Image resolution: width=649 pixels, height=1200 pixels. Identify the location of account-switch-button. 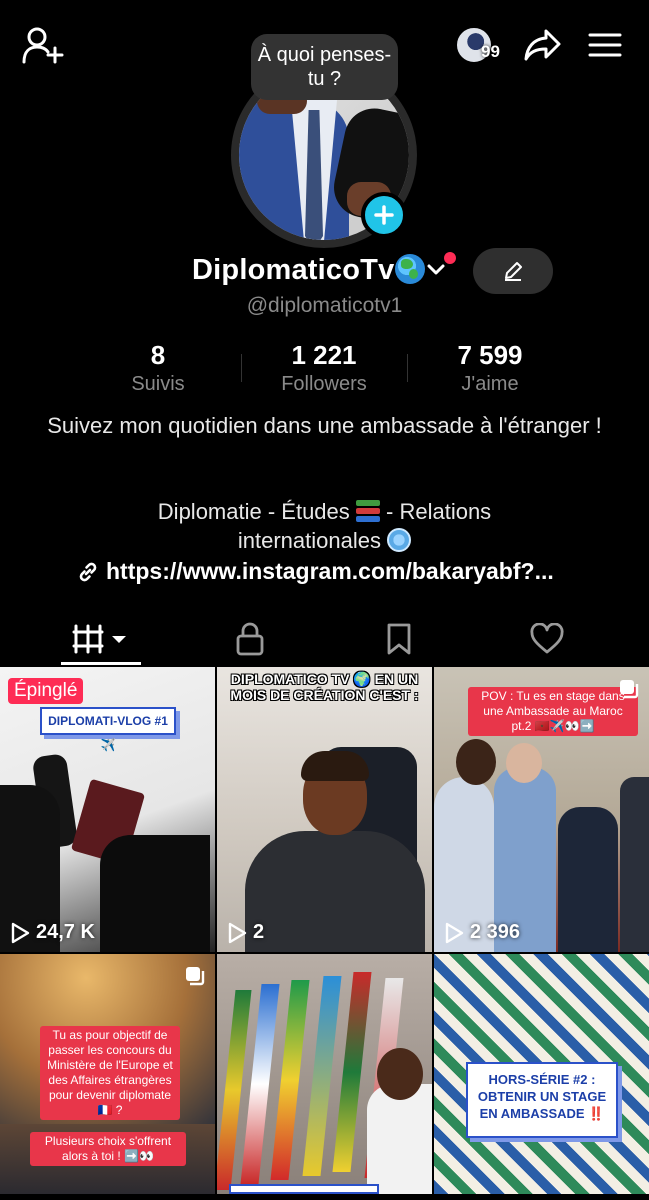
(436, 272).